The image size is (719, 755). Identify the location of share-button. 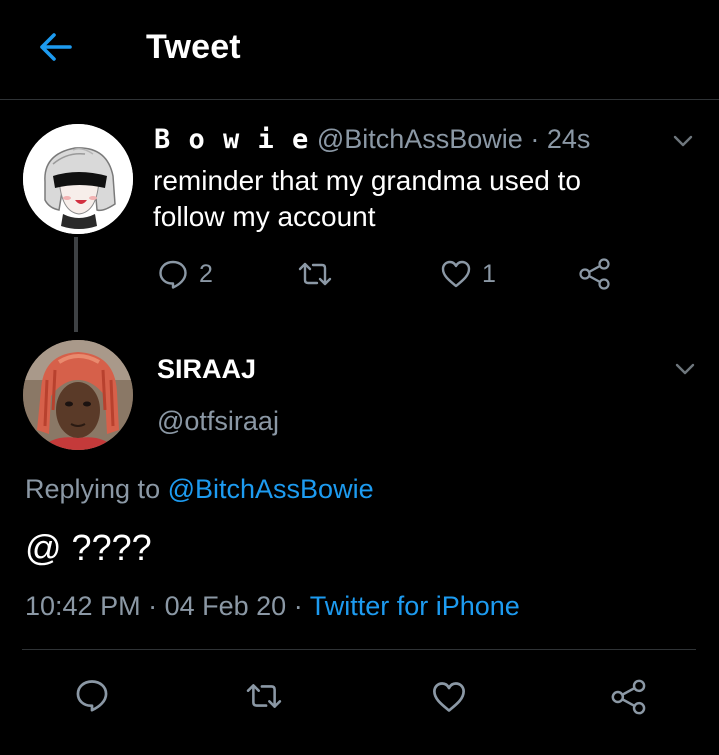
(629, 697).